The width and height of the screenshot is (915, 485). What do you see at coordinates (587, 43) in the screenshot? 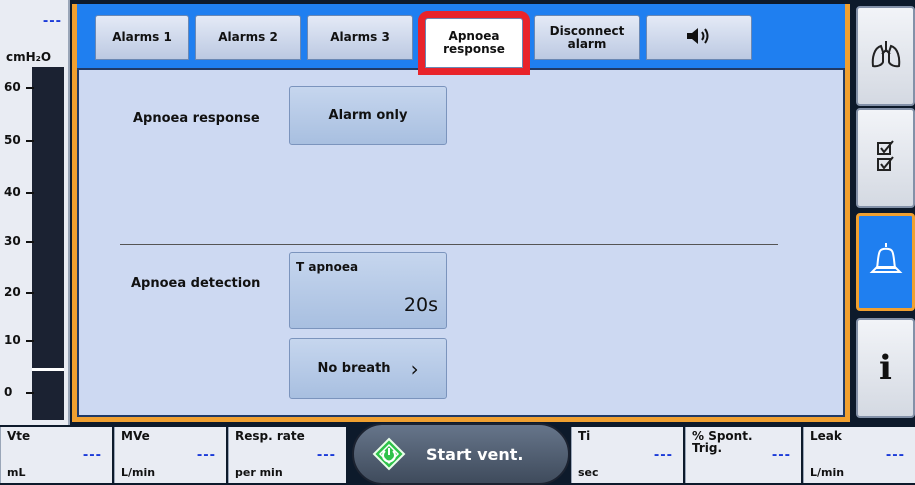
I see `tab-label-line: alarm` at bounding box center [587, 43].